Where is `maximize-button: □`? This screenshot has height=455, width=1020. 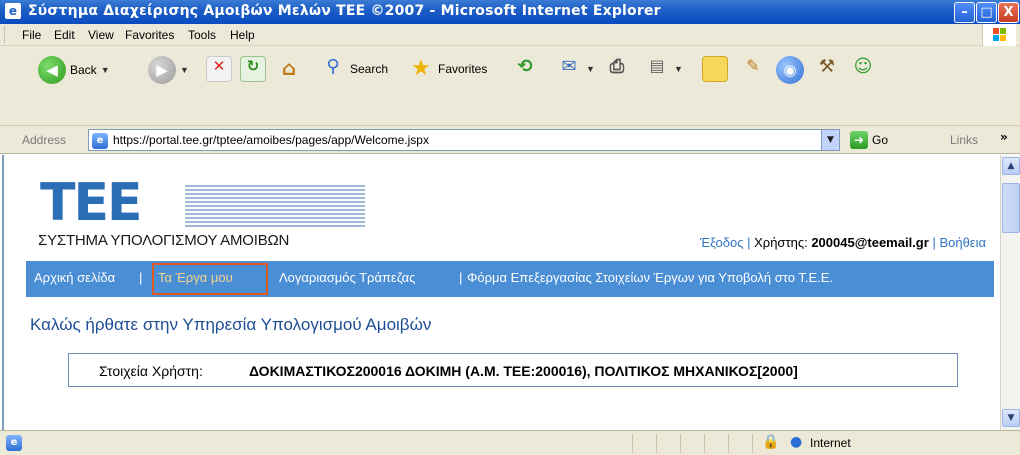
maximize-button: □ is located at coordinates (986, 12).